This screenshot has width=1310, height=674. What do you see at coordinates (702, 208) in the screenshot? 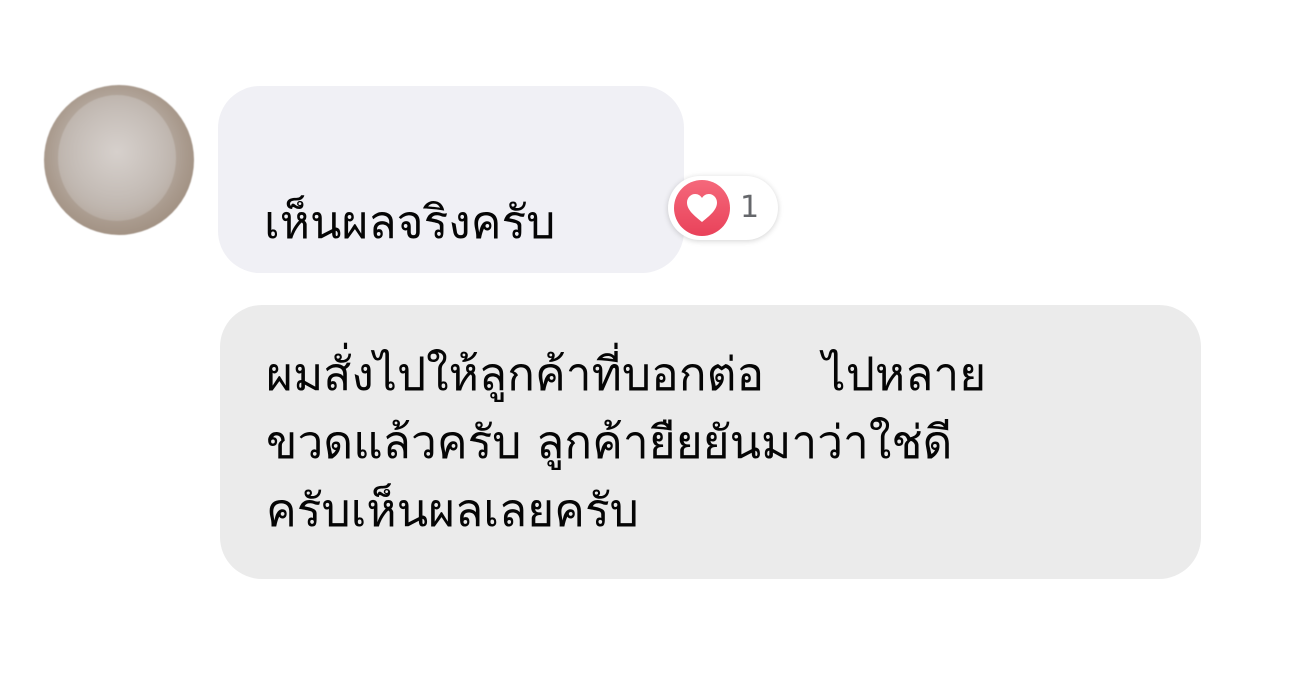
I see `heart-icon` at bounding box center [702, 208].